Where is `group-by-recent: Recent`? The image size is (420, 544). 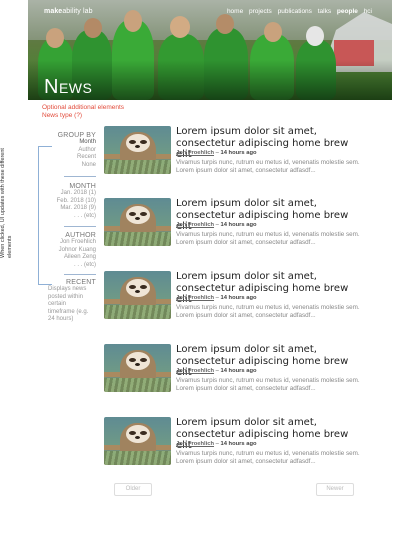 group-by-recent: Recent is located at coordinates (66, 158).